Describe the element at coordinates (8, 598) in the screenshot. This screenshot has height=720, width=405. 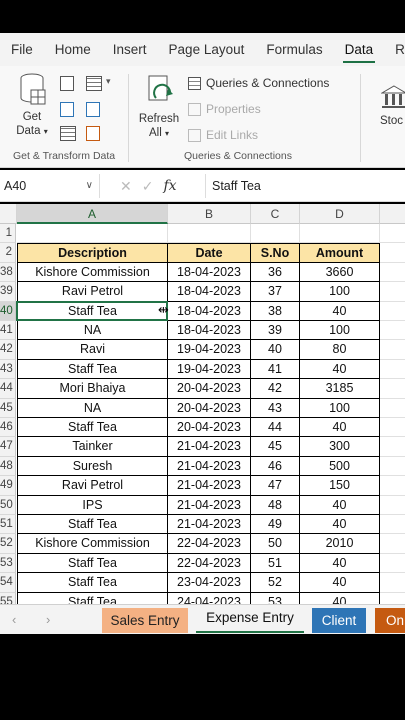
I see `row-header: 55` at that location.